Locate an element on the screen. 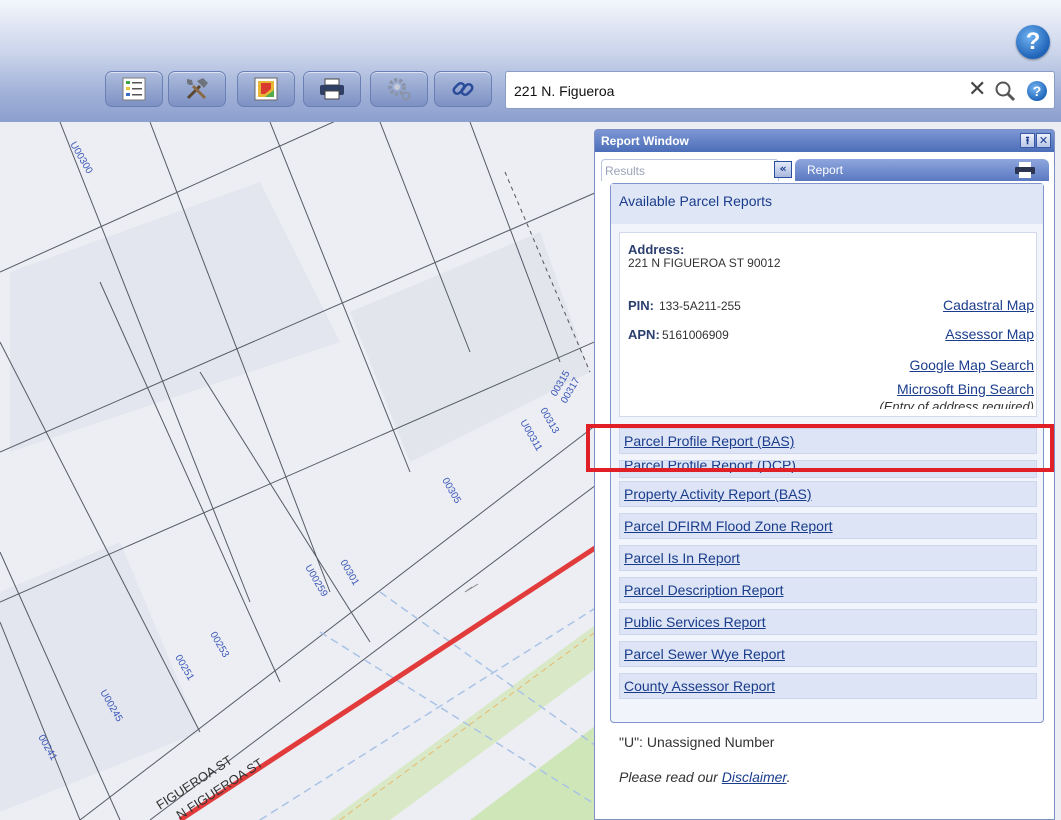 The image size is (1061, 820). pin-label: PIN: is located at coordinates (641, 305).